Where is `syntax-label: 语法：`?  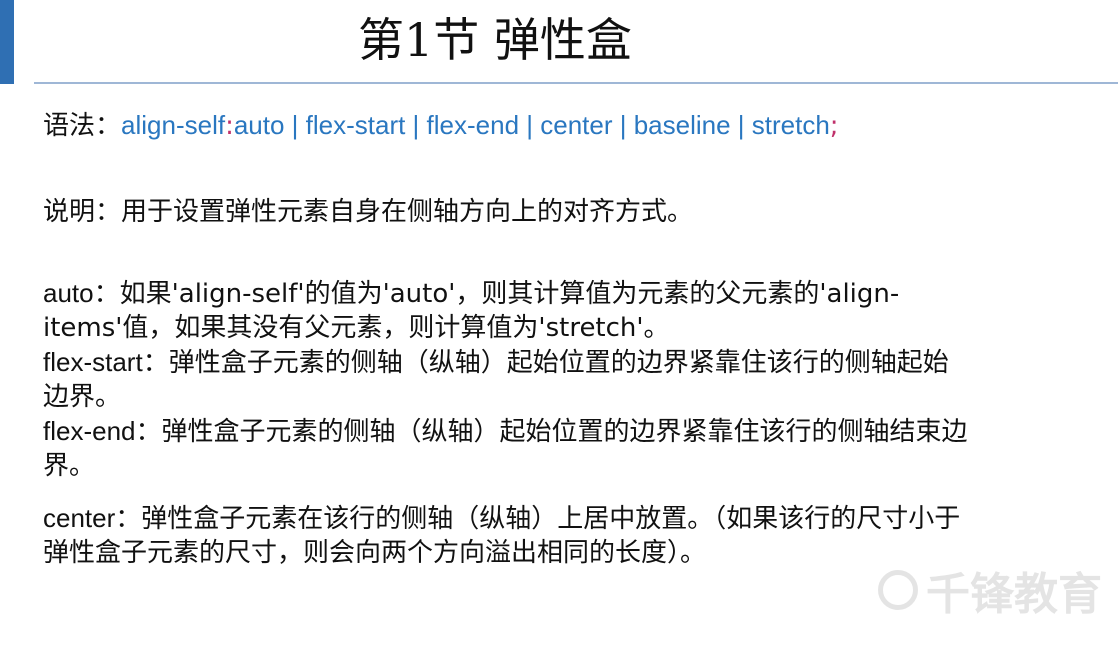
syntax-label: 语法： is located at coordinates (82, 126).